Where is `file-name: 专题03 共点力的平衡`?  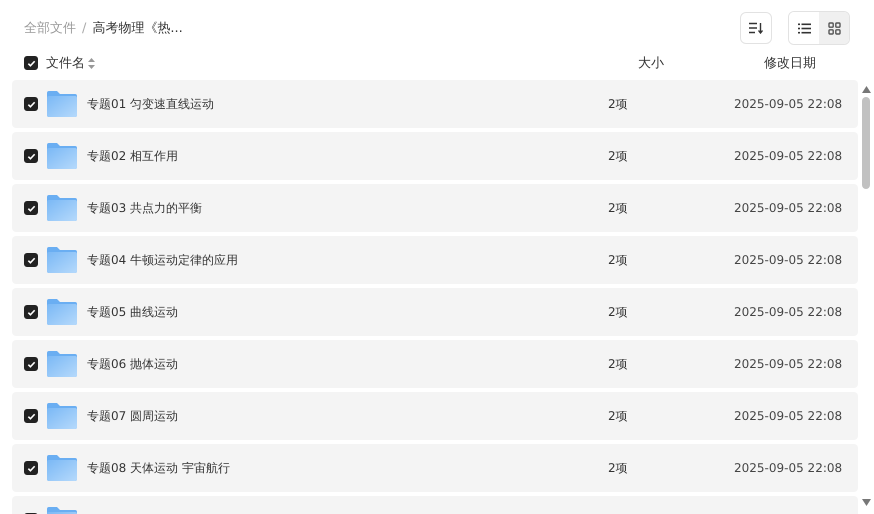 file-name: 专题03 共点力的平衡 is located at coordinates (144, 208).